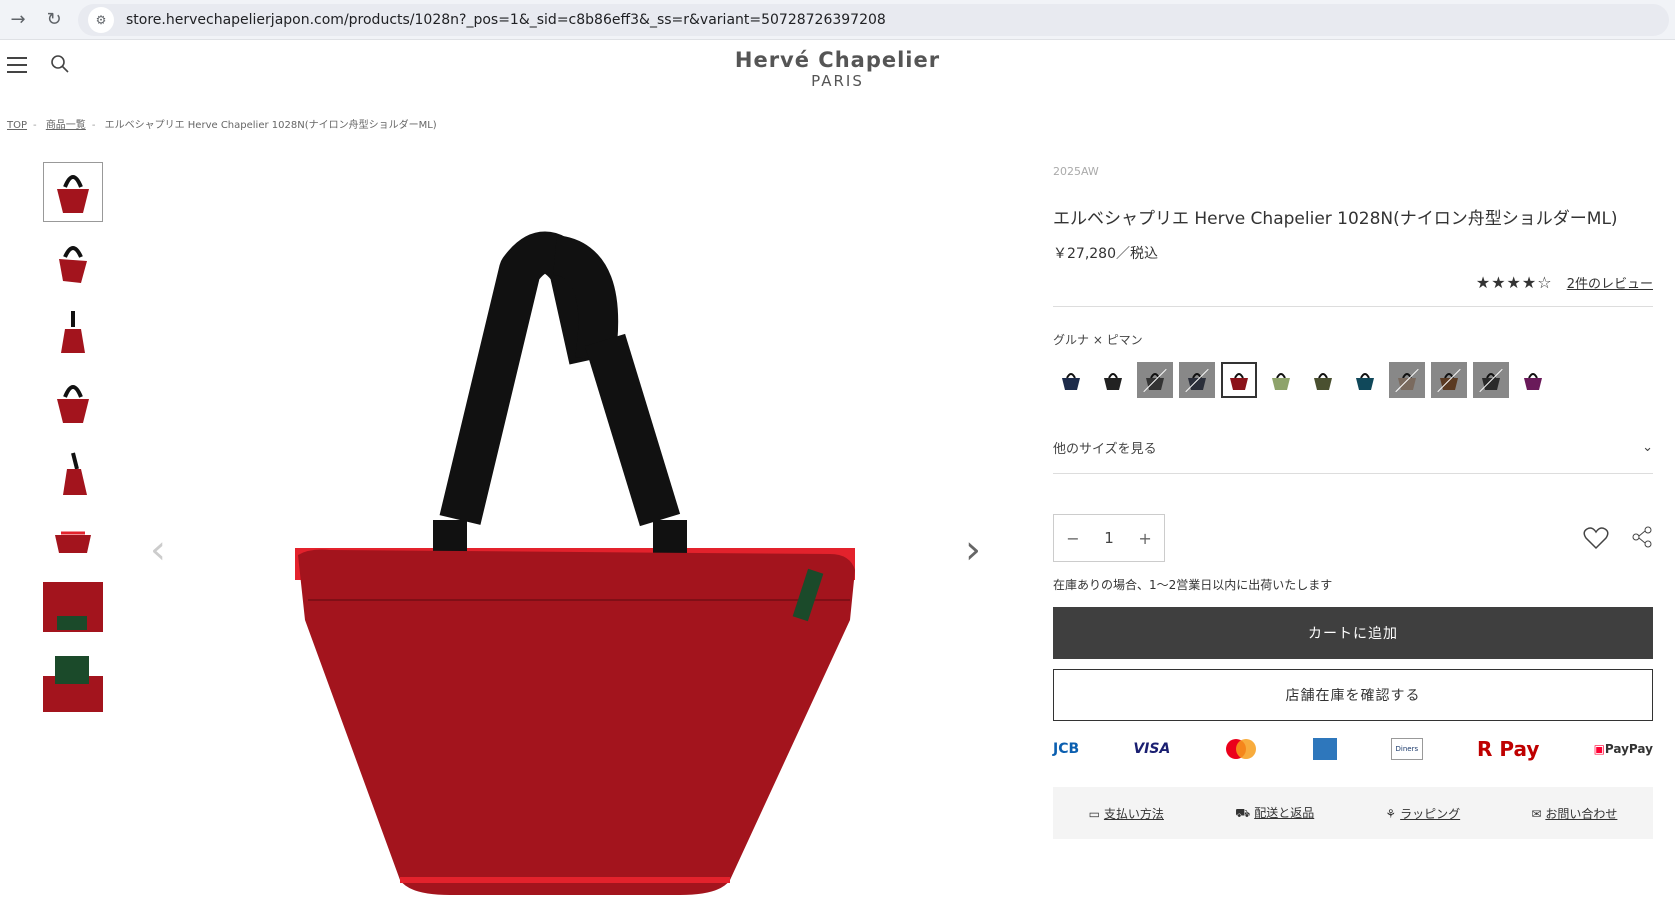  What do you see at coordinates (1076, 171) in the screenshot?
I see `season-label: 2025AW` at bounding box center [1076, 171].